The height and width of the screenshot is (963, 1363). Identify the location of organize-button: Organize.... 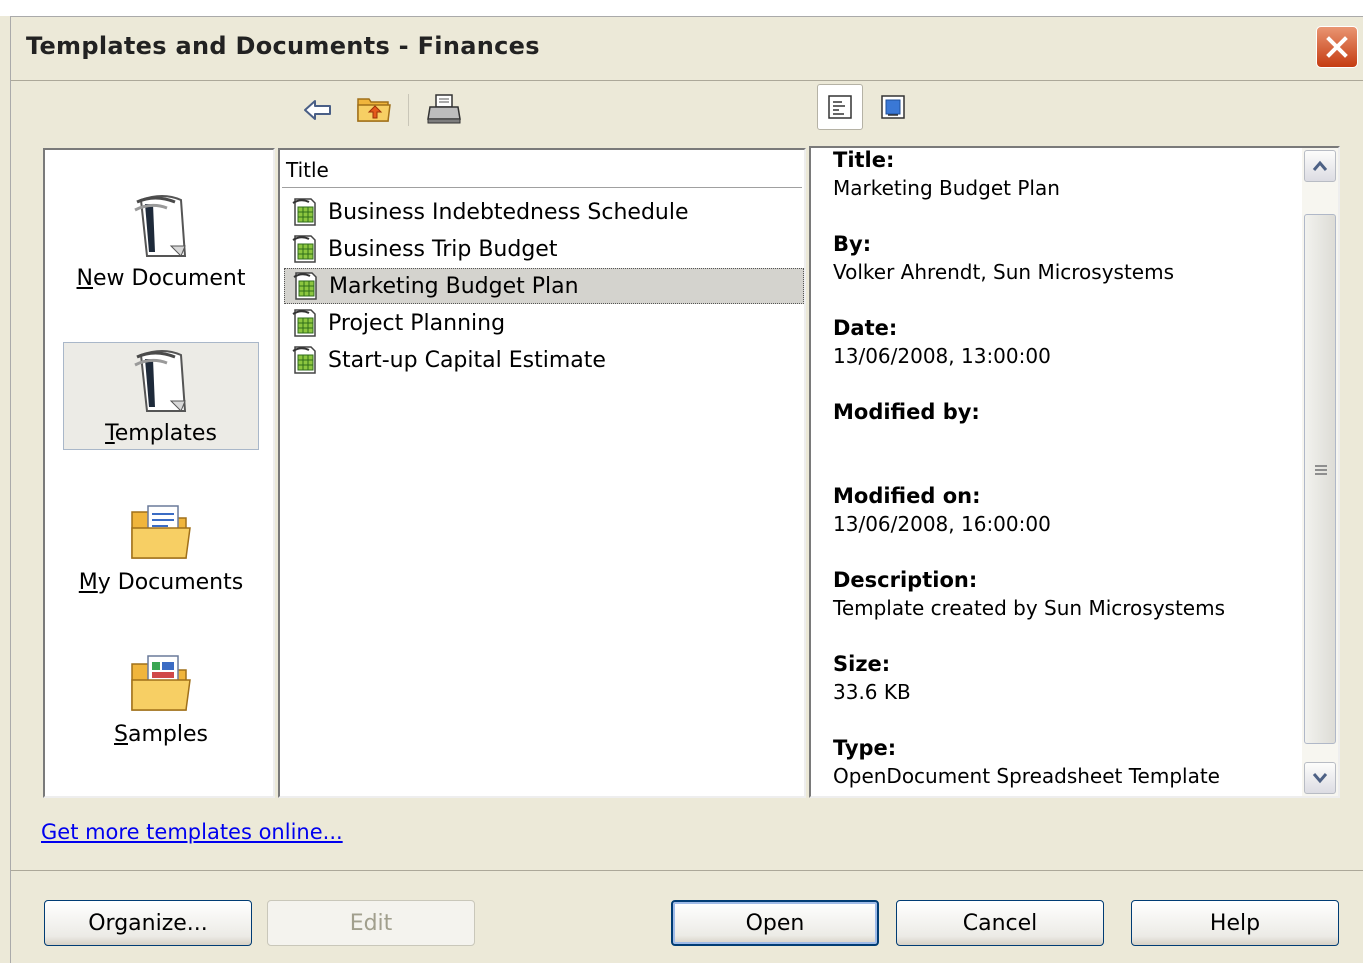
(148, 923).